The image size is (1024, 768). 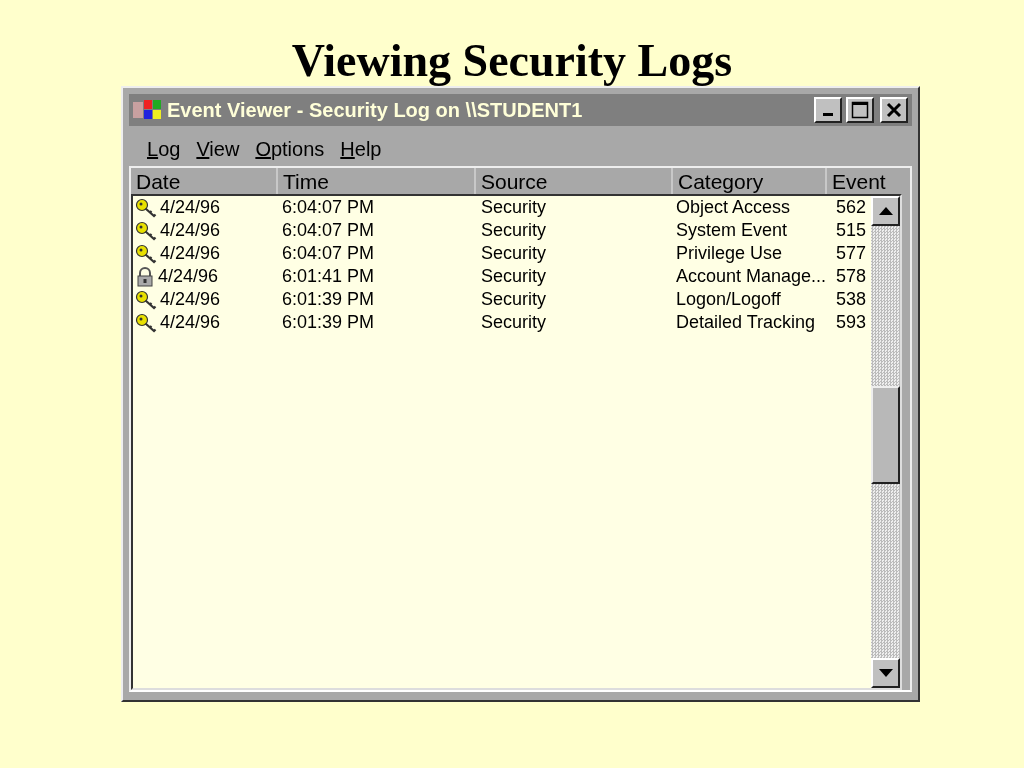 I want to click on scroll-up-button, so click(x=885, y=211).